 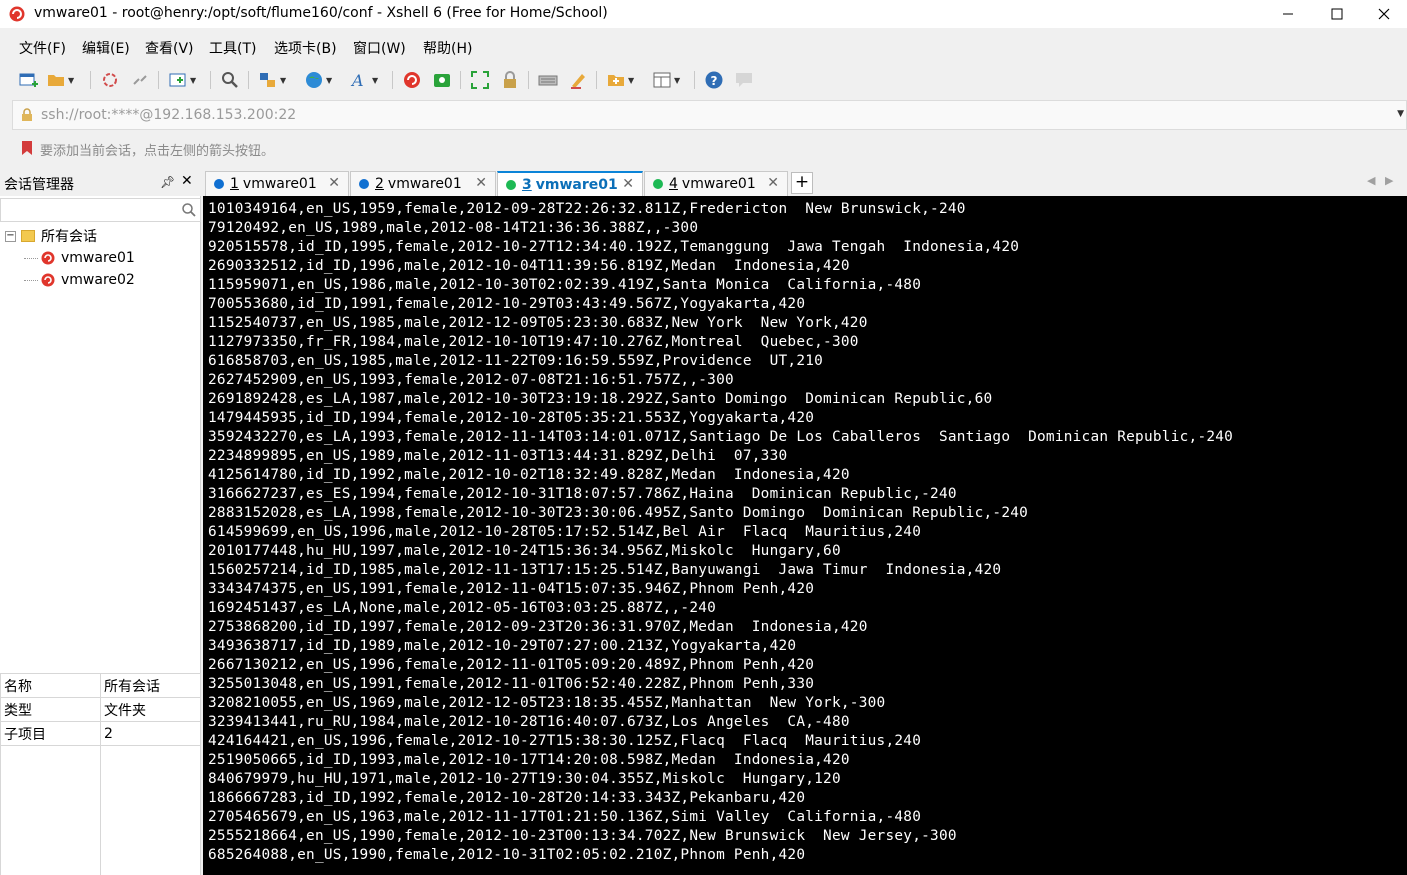 I want to click on menu-help: 帮助(H), so click(x=447, y=48).